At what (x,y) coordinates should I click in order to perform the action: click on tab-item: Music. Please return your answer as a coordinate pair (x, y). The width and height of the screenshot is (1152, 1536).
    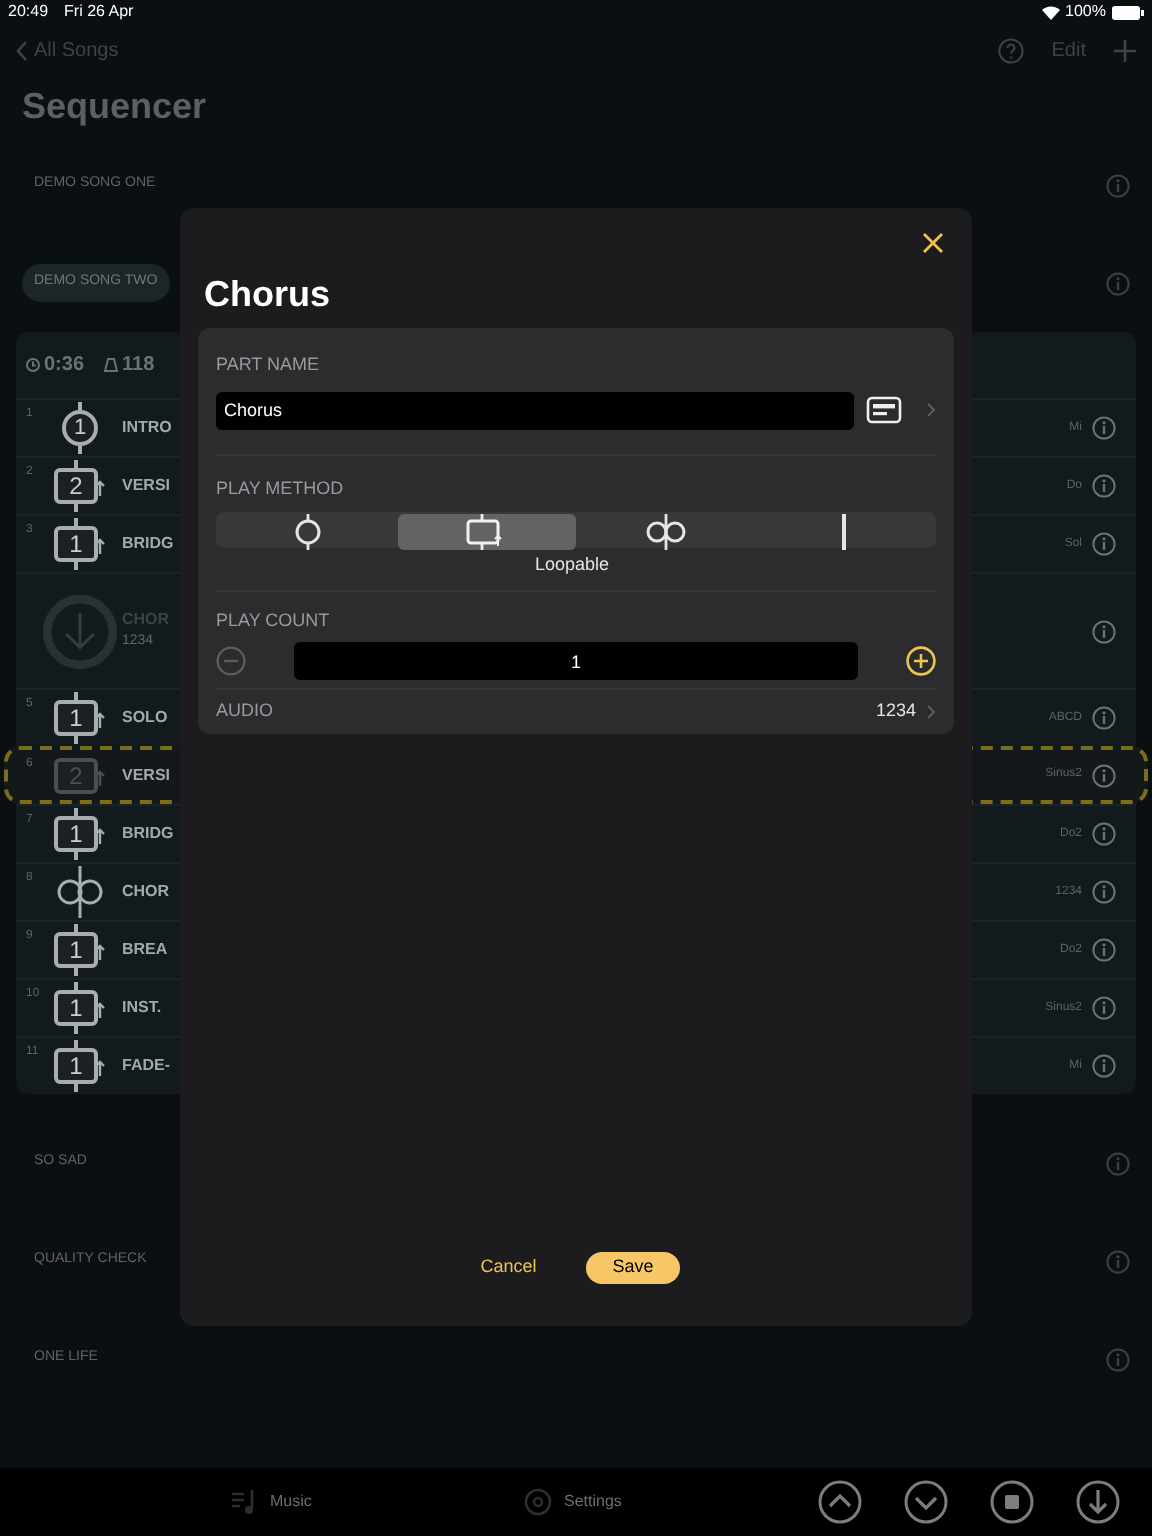
    Looking at the image, I should click on (377, 1502).